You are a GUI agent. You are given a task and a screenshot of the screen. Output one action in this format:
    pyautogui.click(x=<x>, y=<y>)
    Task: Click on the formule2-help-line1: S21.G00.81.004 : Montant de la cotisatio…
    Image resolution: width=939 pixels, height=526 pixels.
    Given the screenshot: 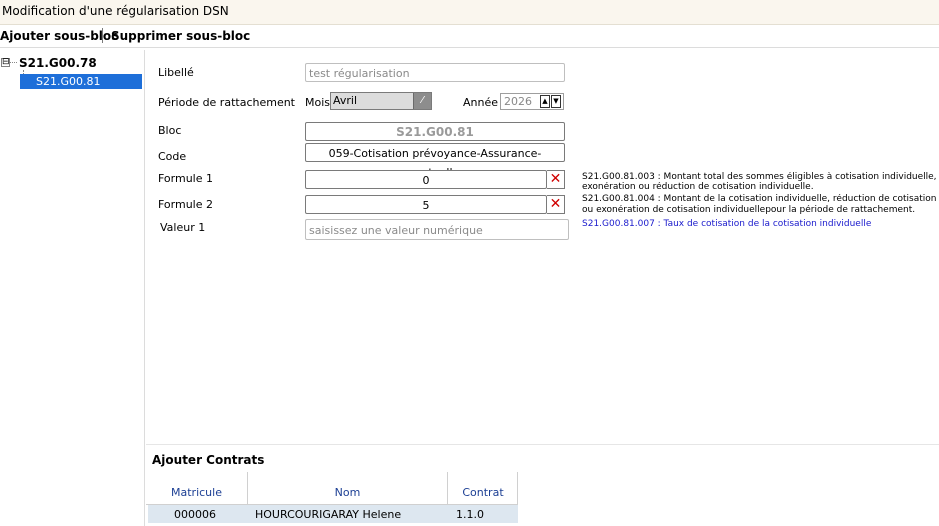 What is the action you would take?
    pyautogui.click(x=760, y=199)
    